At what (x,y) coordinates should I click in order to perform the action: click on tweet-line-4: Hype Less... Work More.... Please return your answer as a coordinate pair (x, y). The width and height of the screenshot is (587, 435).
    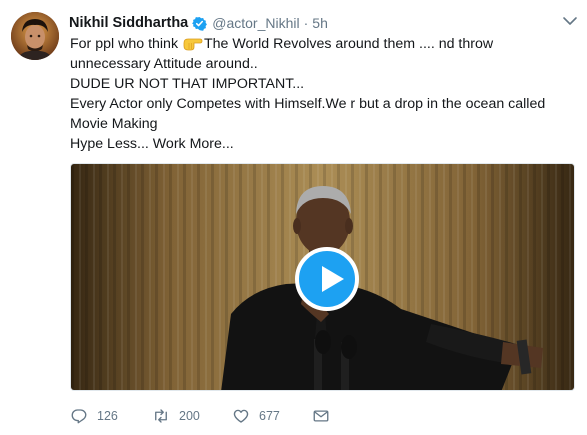
    Looking at the image, I should click on (152, 144).